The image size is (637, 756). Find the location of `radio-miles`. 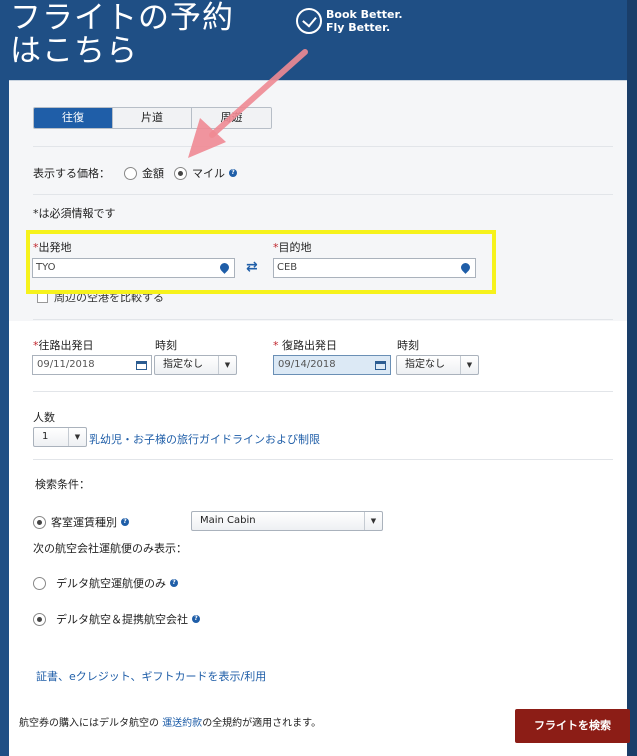

radio-miles is located at coordinates (180, 173).